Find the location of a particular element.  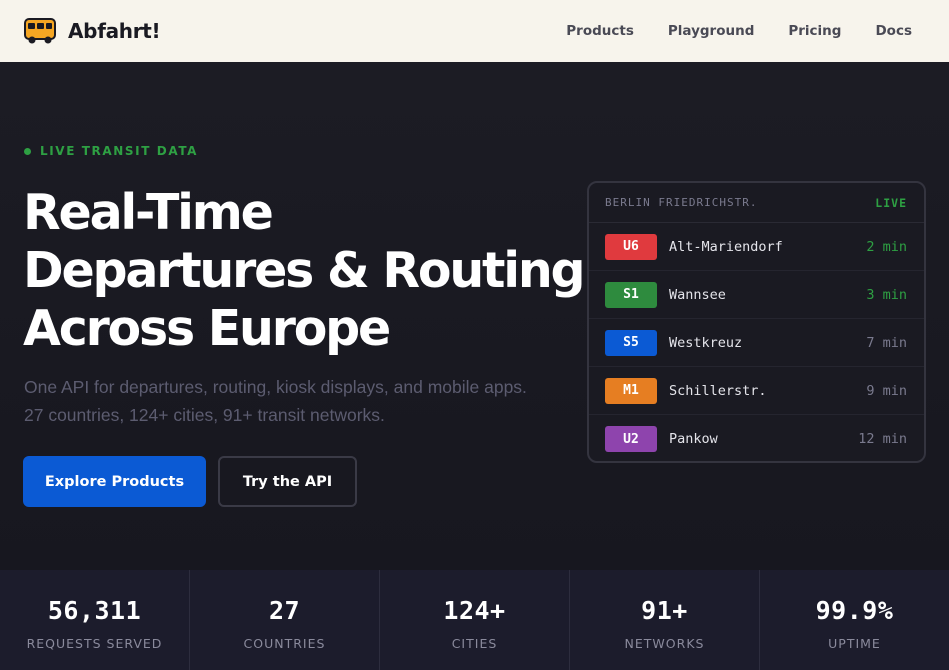

departure-row: M1 Schillerstr. 9 min is located at coordinates (756, 391).